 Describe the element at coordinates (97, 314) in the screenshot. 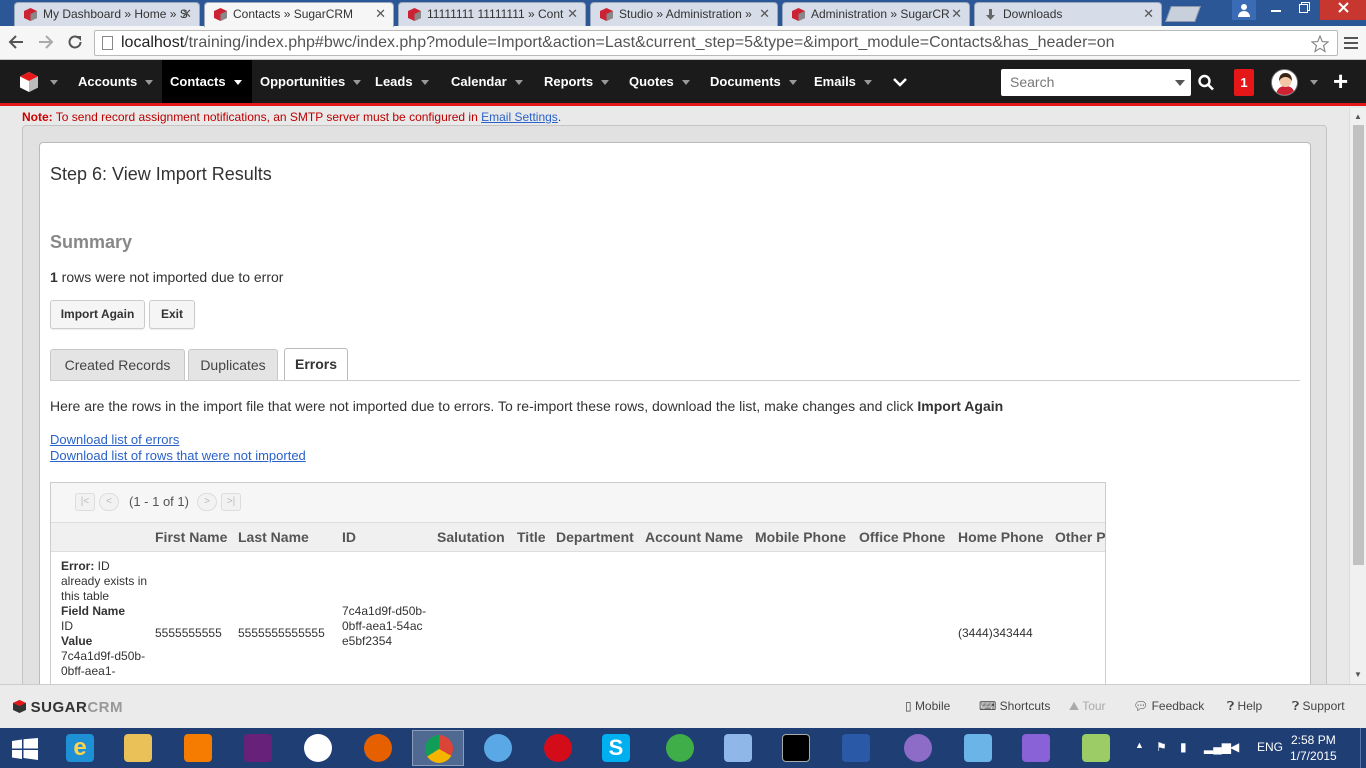

I see `import-again-button: Import Again` at that location.